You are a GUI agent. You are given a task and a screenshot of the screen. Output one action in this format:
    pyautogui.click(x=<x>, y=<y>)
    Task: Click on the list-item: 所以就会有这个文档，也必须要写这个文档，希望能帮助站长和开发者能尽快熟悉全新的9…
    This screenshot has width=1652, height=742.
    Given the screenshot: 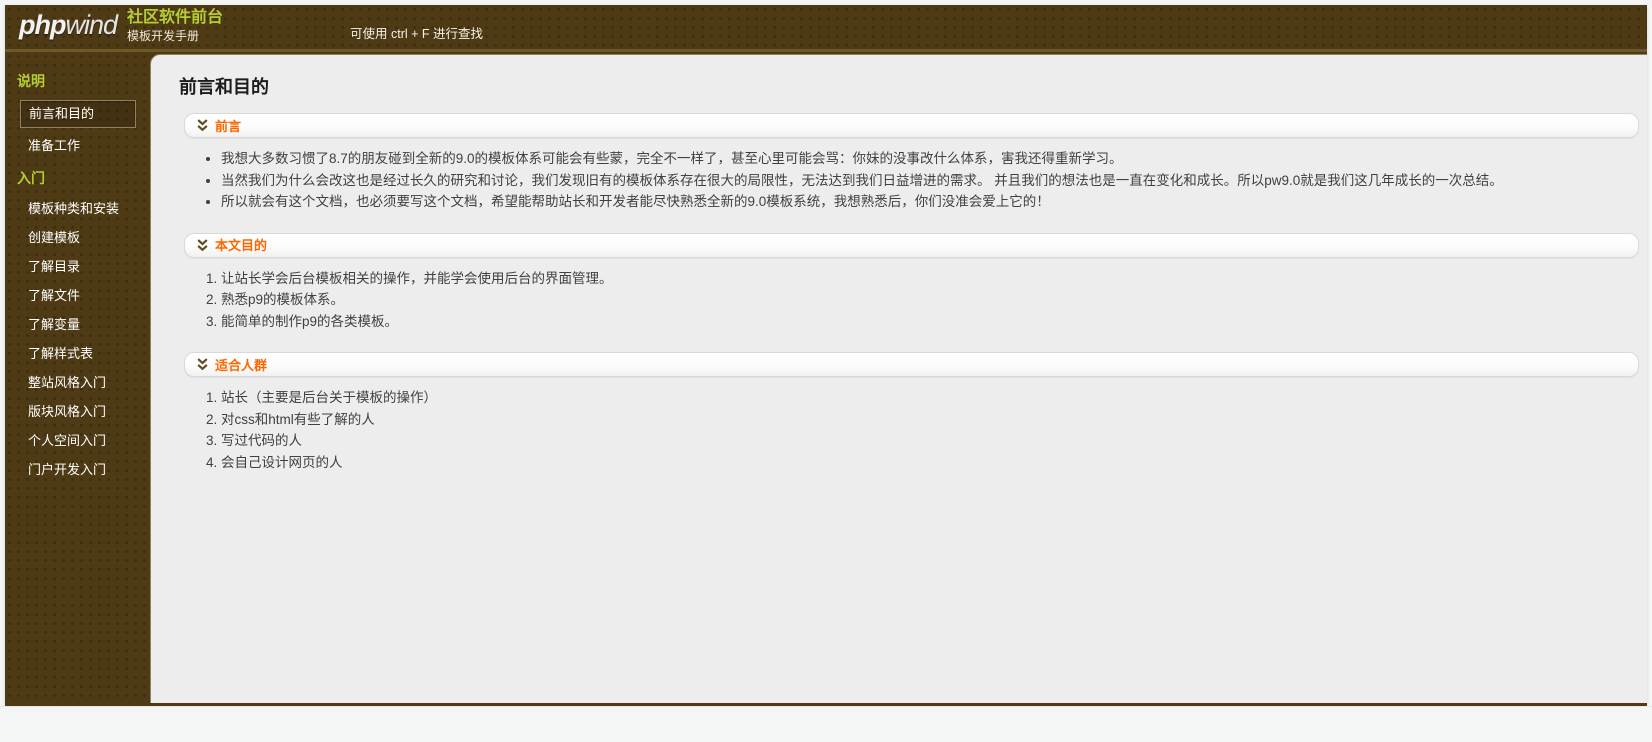 What is the action you would take?
    pyautogui.click(x=930, y=202)
    